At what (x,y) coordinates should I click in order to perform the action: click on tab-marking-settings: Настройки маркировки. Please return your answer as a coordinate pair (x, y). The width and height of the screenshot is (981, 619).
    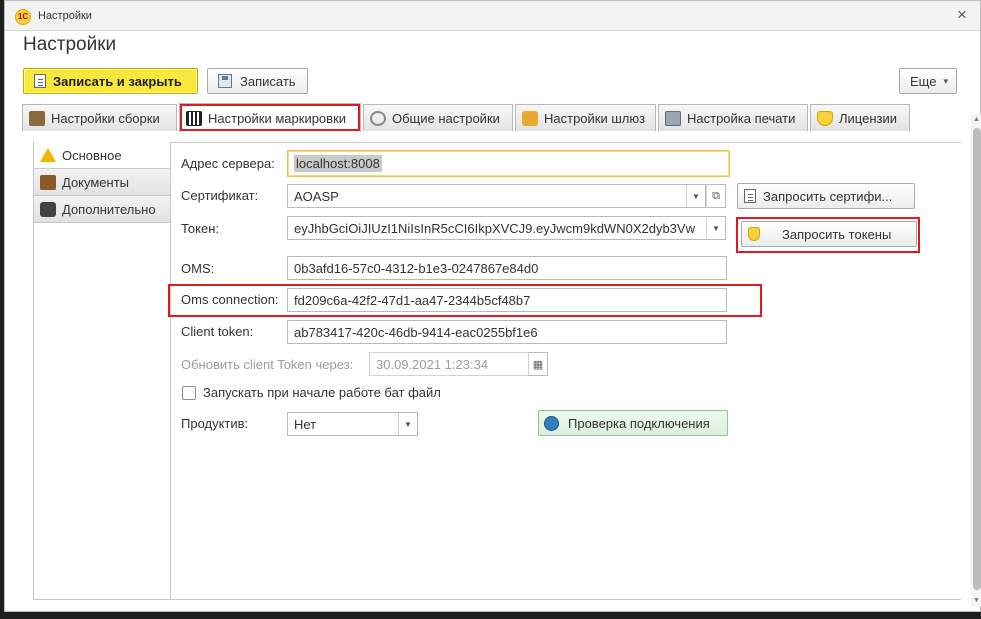
    Looking at the image, I should click on (270, 117).